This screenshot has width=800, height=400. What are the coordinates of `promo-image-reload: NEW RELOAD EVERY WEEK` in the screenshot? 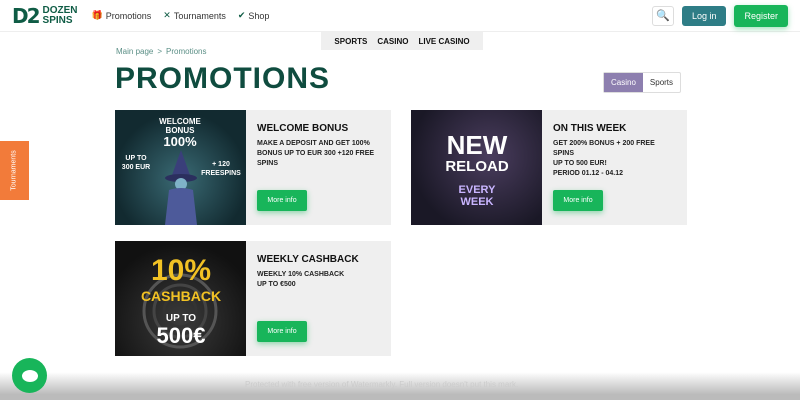 It's located at (476, 167).